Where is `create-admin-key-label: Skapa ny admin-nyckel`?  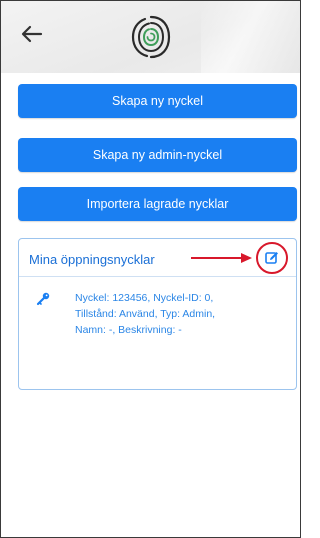
create-admin-key-label: Skapa ny admin-nyckel is located at coordinates (157, 155).